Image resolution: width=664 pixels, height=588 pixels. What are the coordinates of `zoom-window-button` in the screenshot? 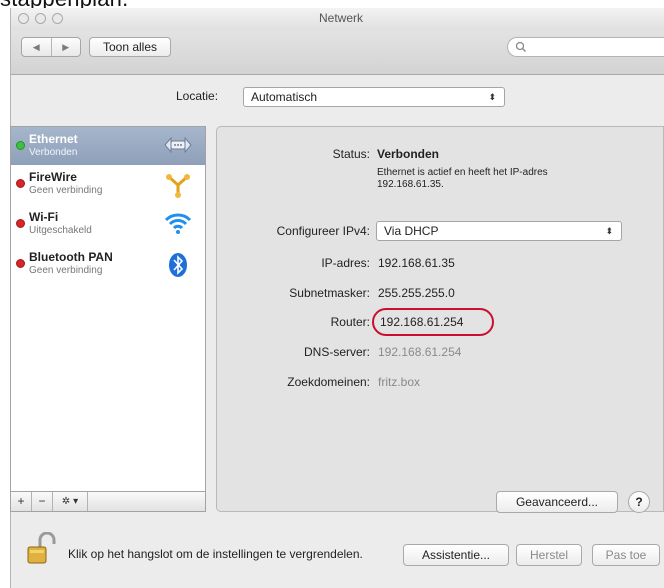 It's located at (57, 18).